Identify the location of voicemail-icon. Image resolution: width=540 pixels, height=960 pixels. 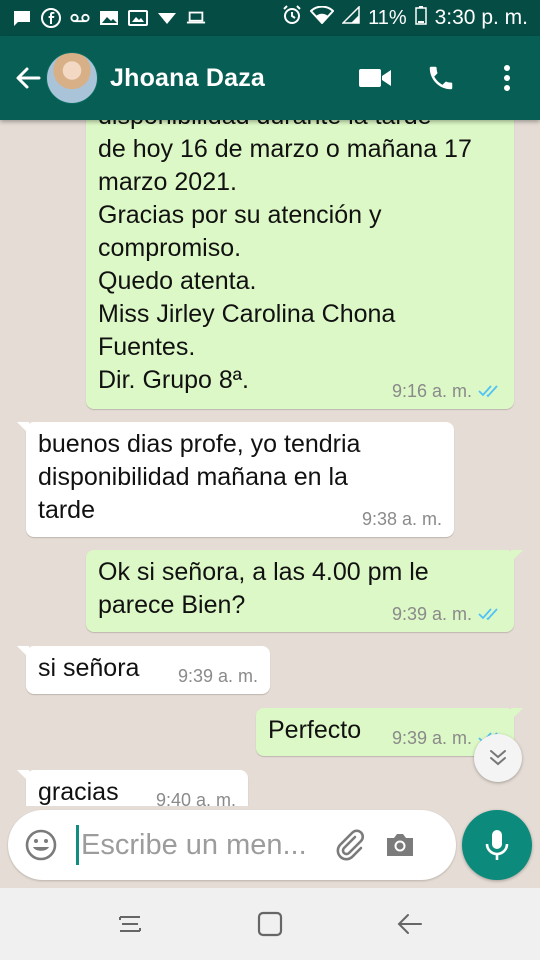
(80, 18).